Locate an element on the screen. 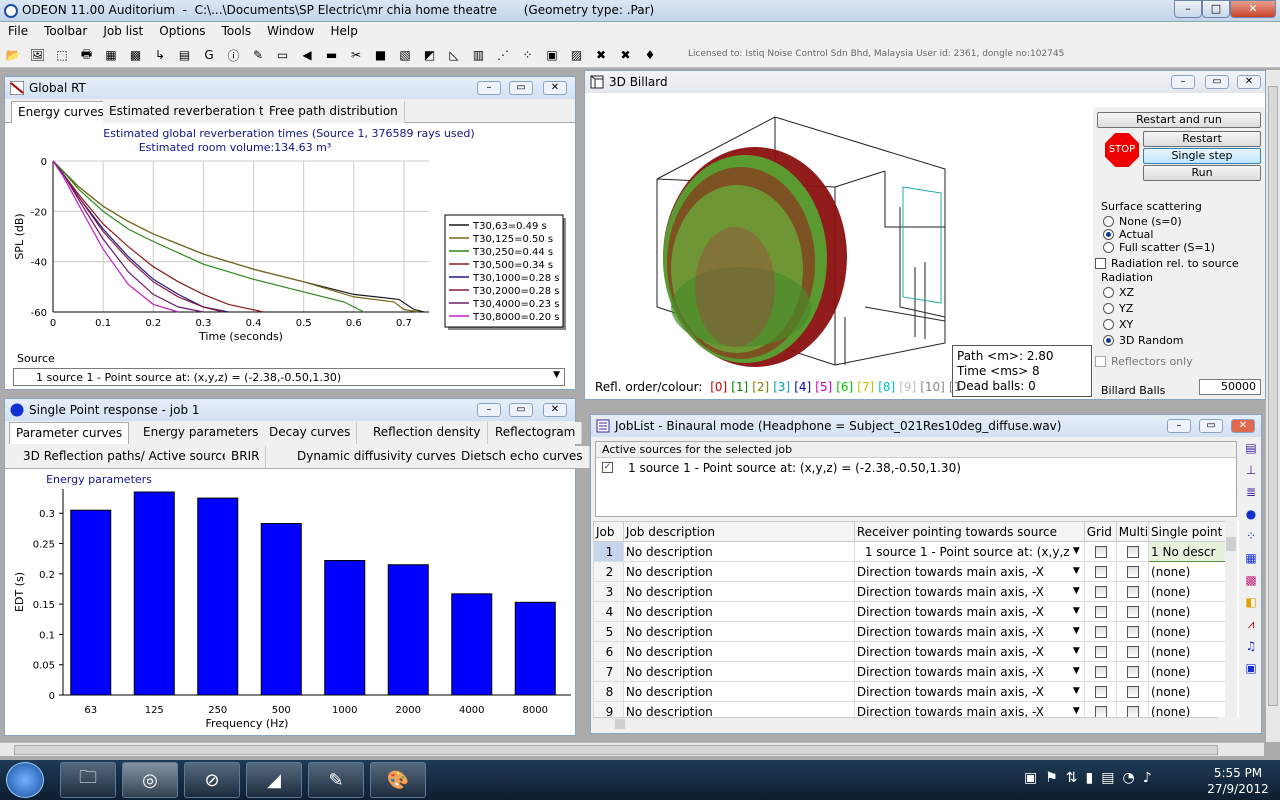 Image resolution: width=1280 pixels, height=800 pixels. column-header-2: Receiver pointing towards source is located at coordinates (969, 531).